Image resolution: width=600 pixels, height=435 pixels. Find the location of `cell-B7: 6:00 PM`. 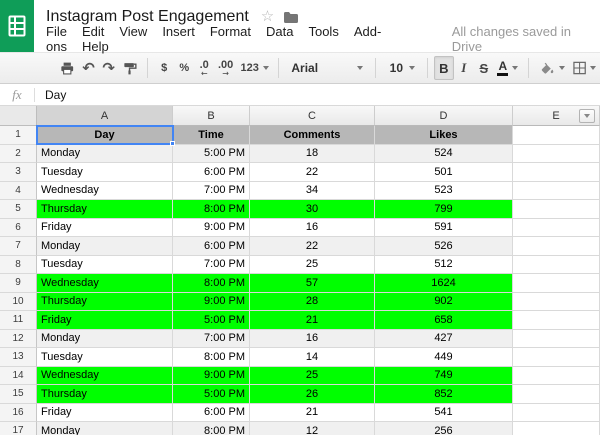

cell-B7: 6:00 PM is located at coordinates (211, 246).